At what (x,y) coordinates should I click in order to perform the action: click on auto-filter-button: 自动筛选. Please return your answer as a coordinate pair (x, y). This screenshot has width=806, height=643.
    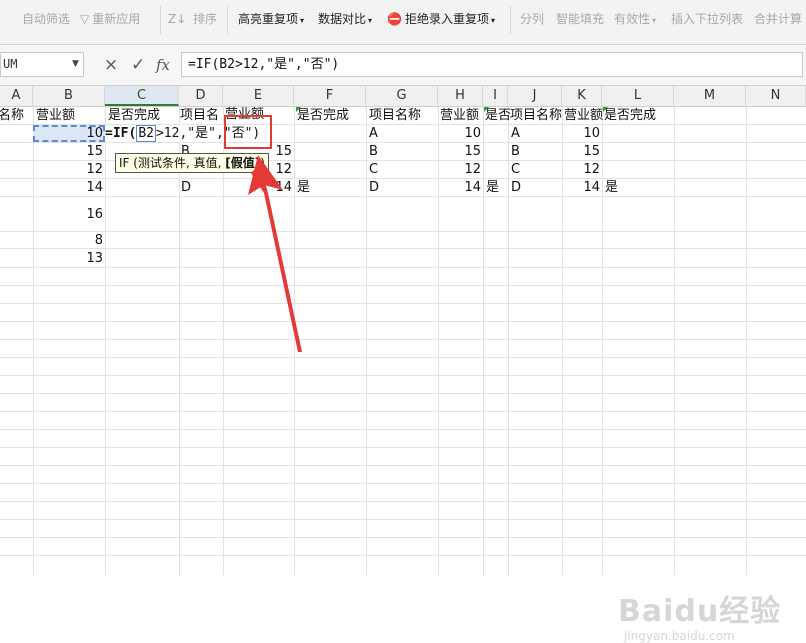
    Looking at the image, I should click on (46, 19).